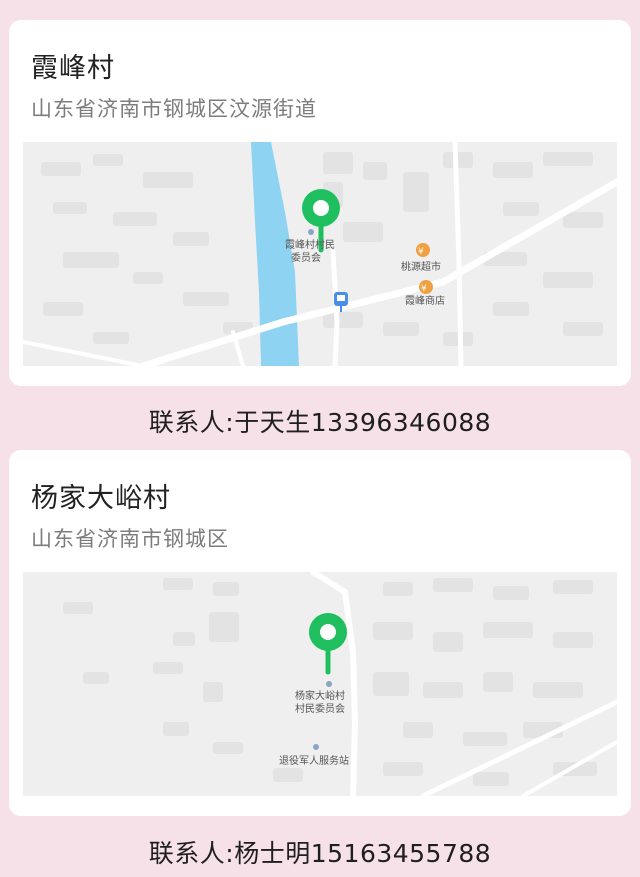  I want to click on contact-person: 联系人:杨士明15163455788, so click(320, 852).